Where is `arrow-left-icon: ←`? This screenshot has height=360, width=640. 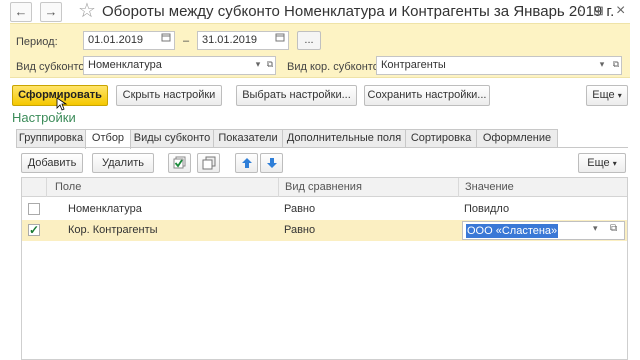 arrow-left-icon: ← is located at coordinates (21, 11).